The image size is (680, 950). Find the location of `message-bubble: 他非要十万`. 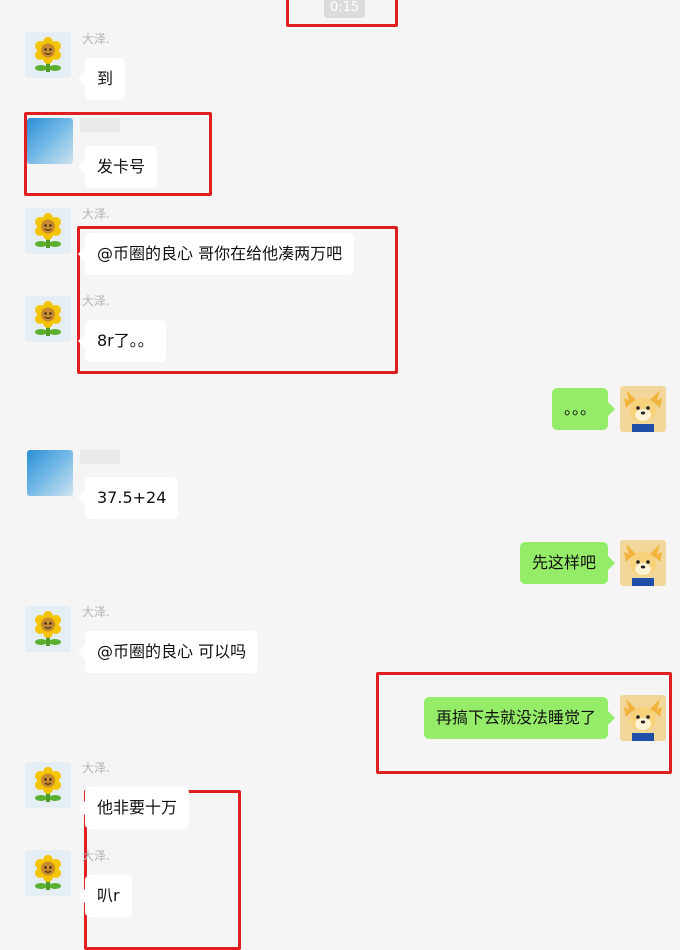

message-bubble: 他非要十万 is located at coordinates (133, 808).